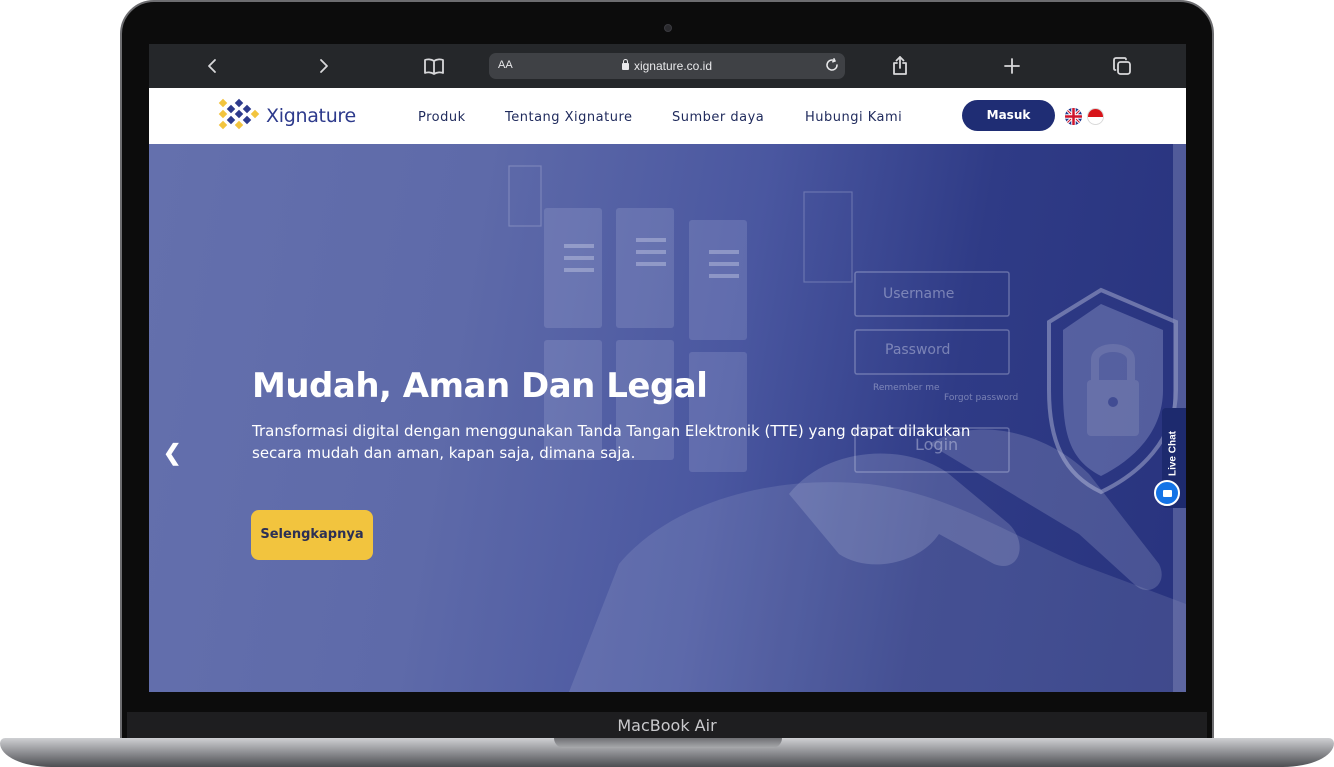 The width and height of the screenshot is (1334, 767). What do you see at coordinates (569, 117) in the screenshot?
I see `nav-tentang-xignature: Tentang Xignature` at bounding box center [569, 117].